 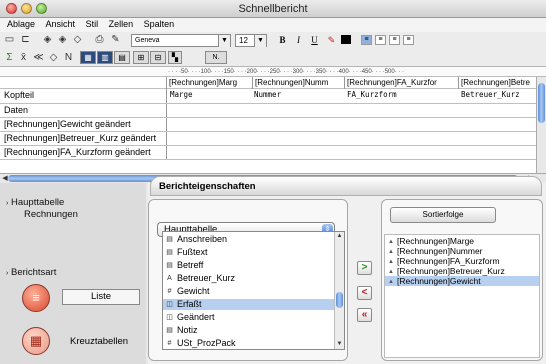 I want to click on column-header: [Rechnungen]Numm, so click(x=298, y=83).